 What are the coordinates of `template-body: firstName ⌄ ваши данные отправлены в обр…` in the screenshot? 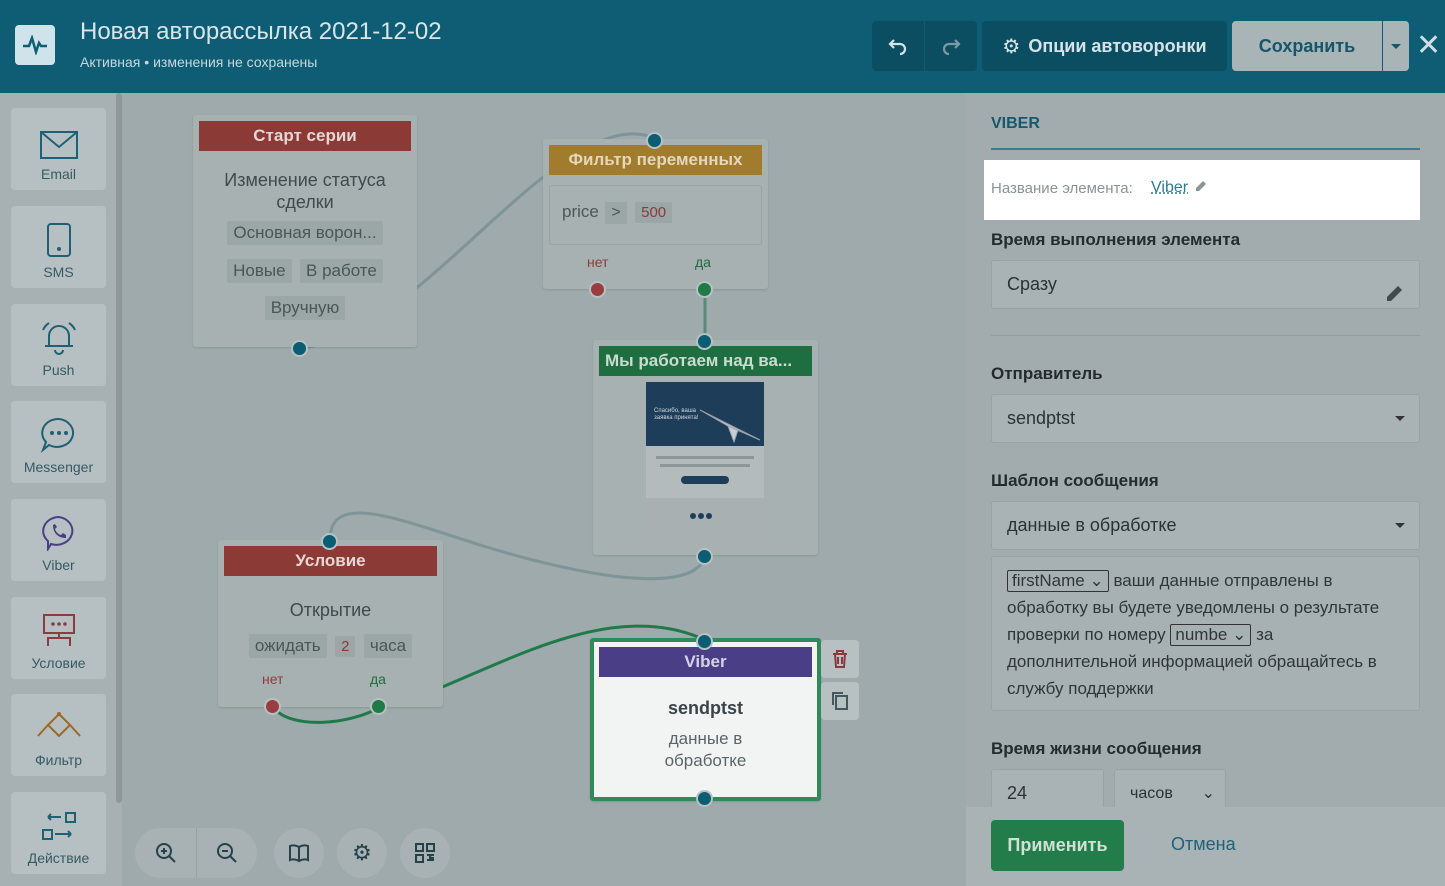 It's located at (1205, 633).